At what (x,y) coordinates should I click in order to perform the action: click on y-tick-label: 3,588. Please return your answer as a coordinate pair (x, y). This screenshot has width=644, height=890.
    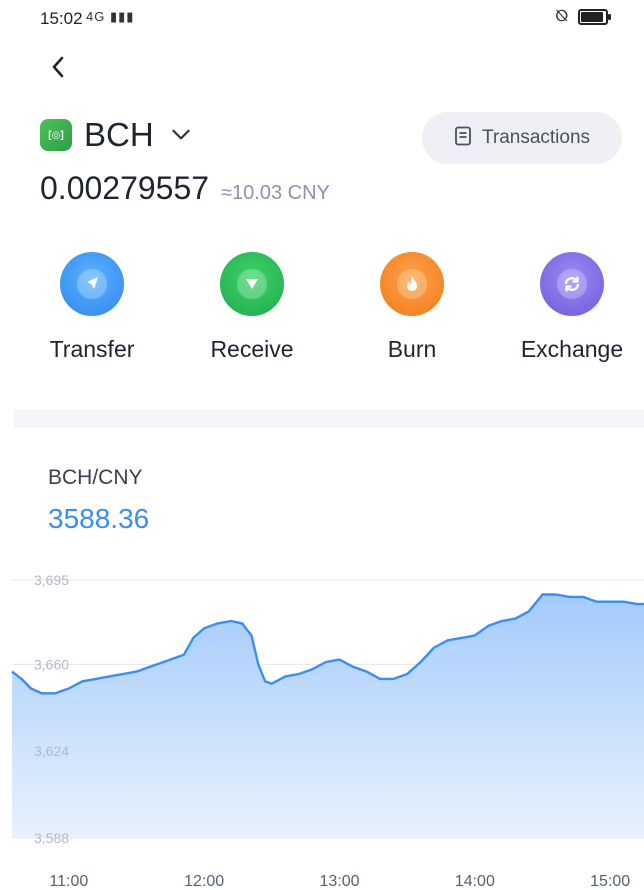
    Looking at the image, I should click on (51, 838).